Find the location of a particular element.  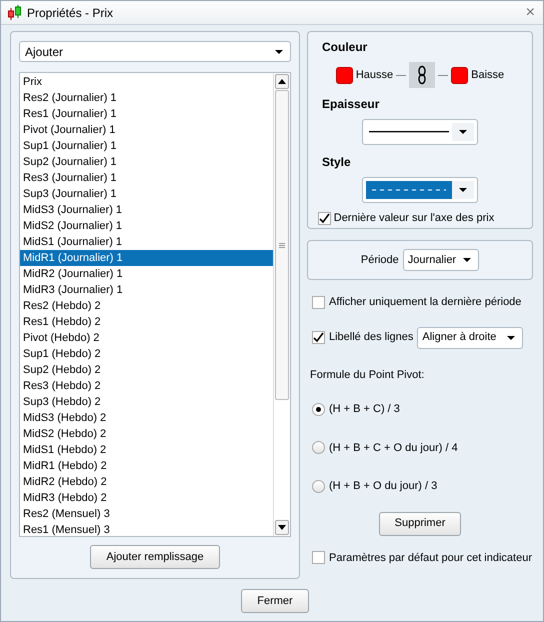

close-button: × is located at coordinates (530, 12).